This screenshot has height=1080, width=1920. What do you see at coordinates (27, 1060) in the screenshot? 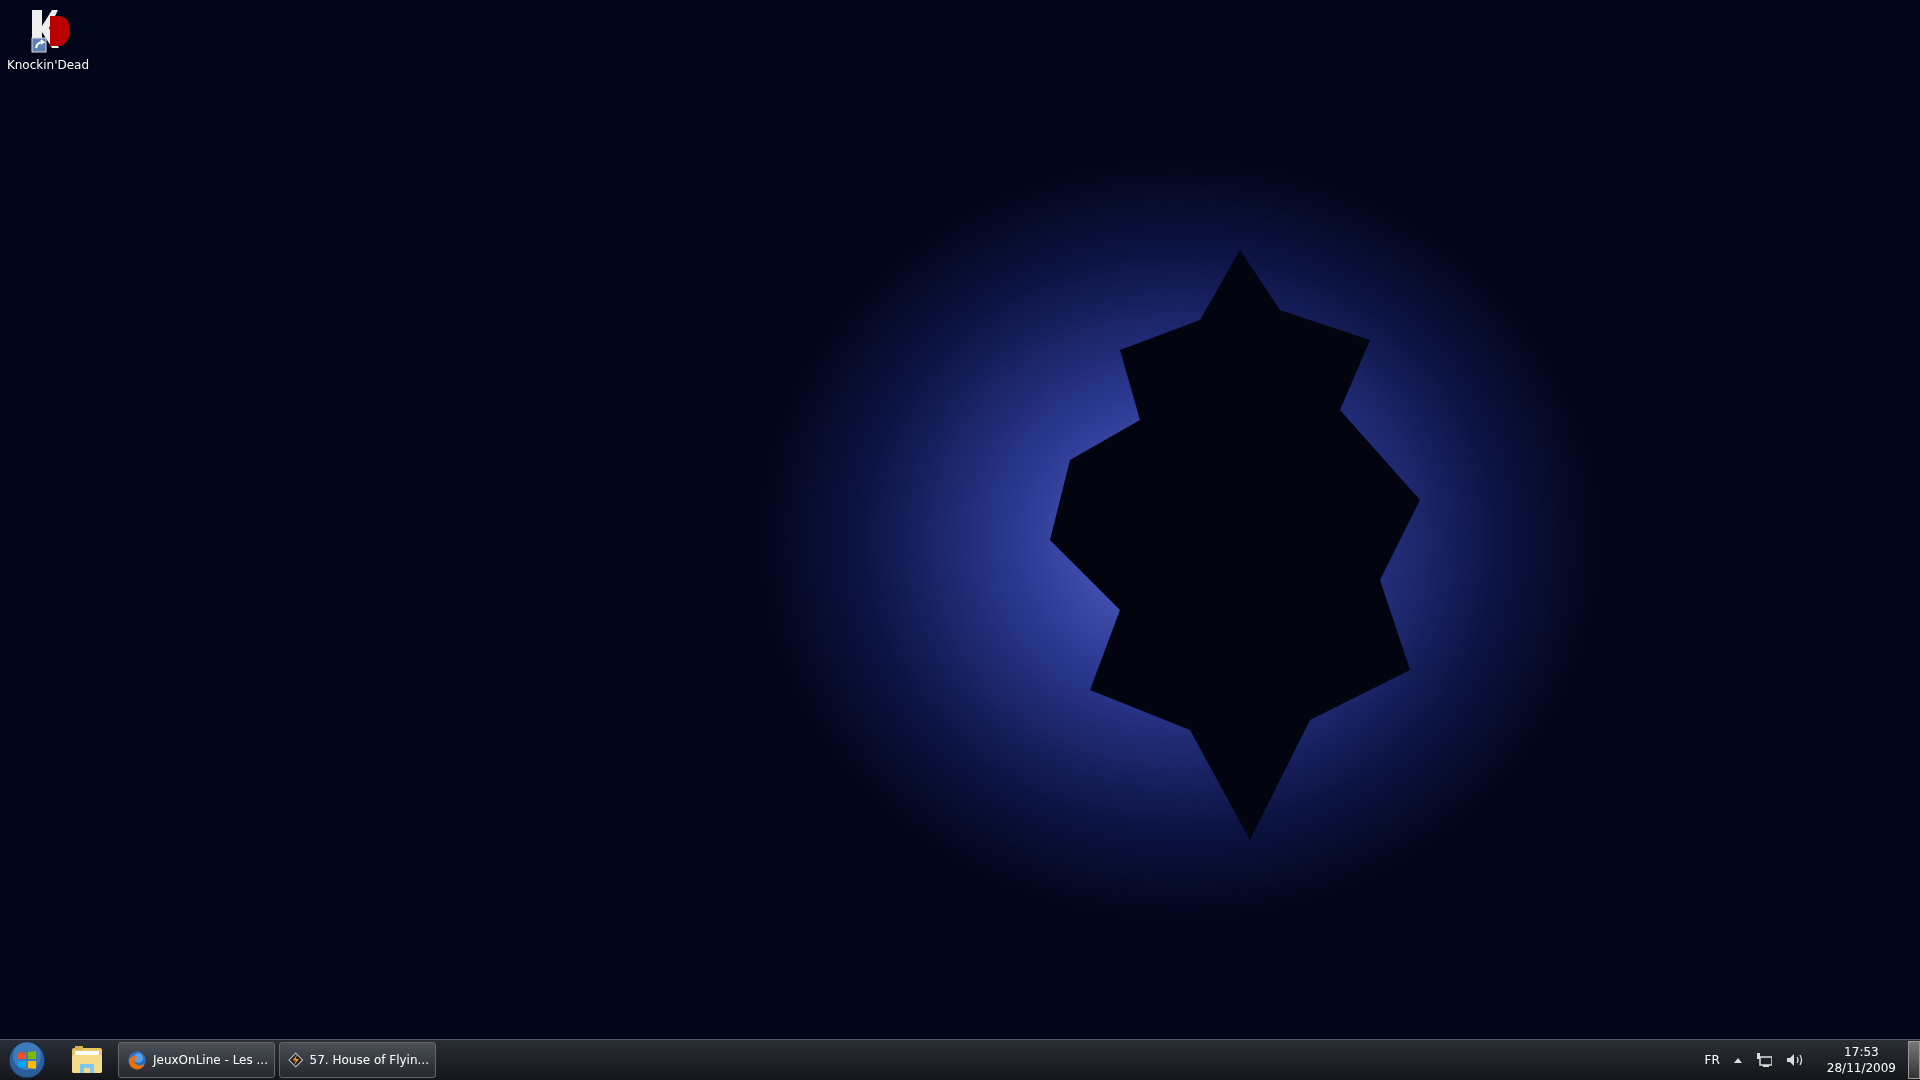
I see `start-orb-icon` at bounding box center [27, 1060].